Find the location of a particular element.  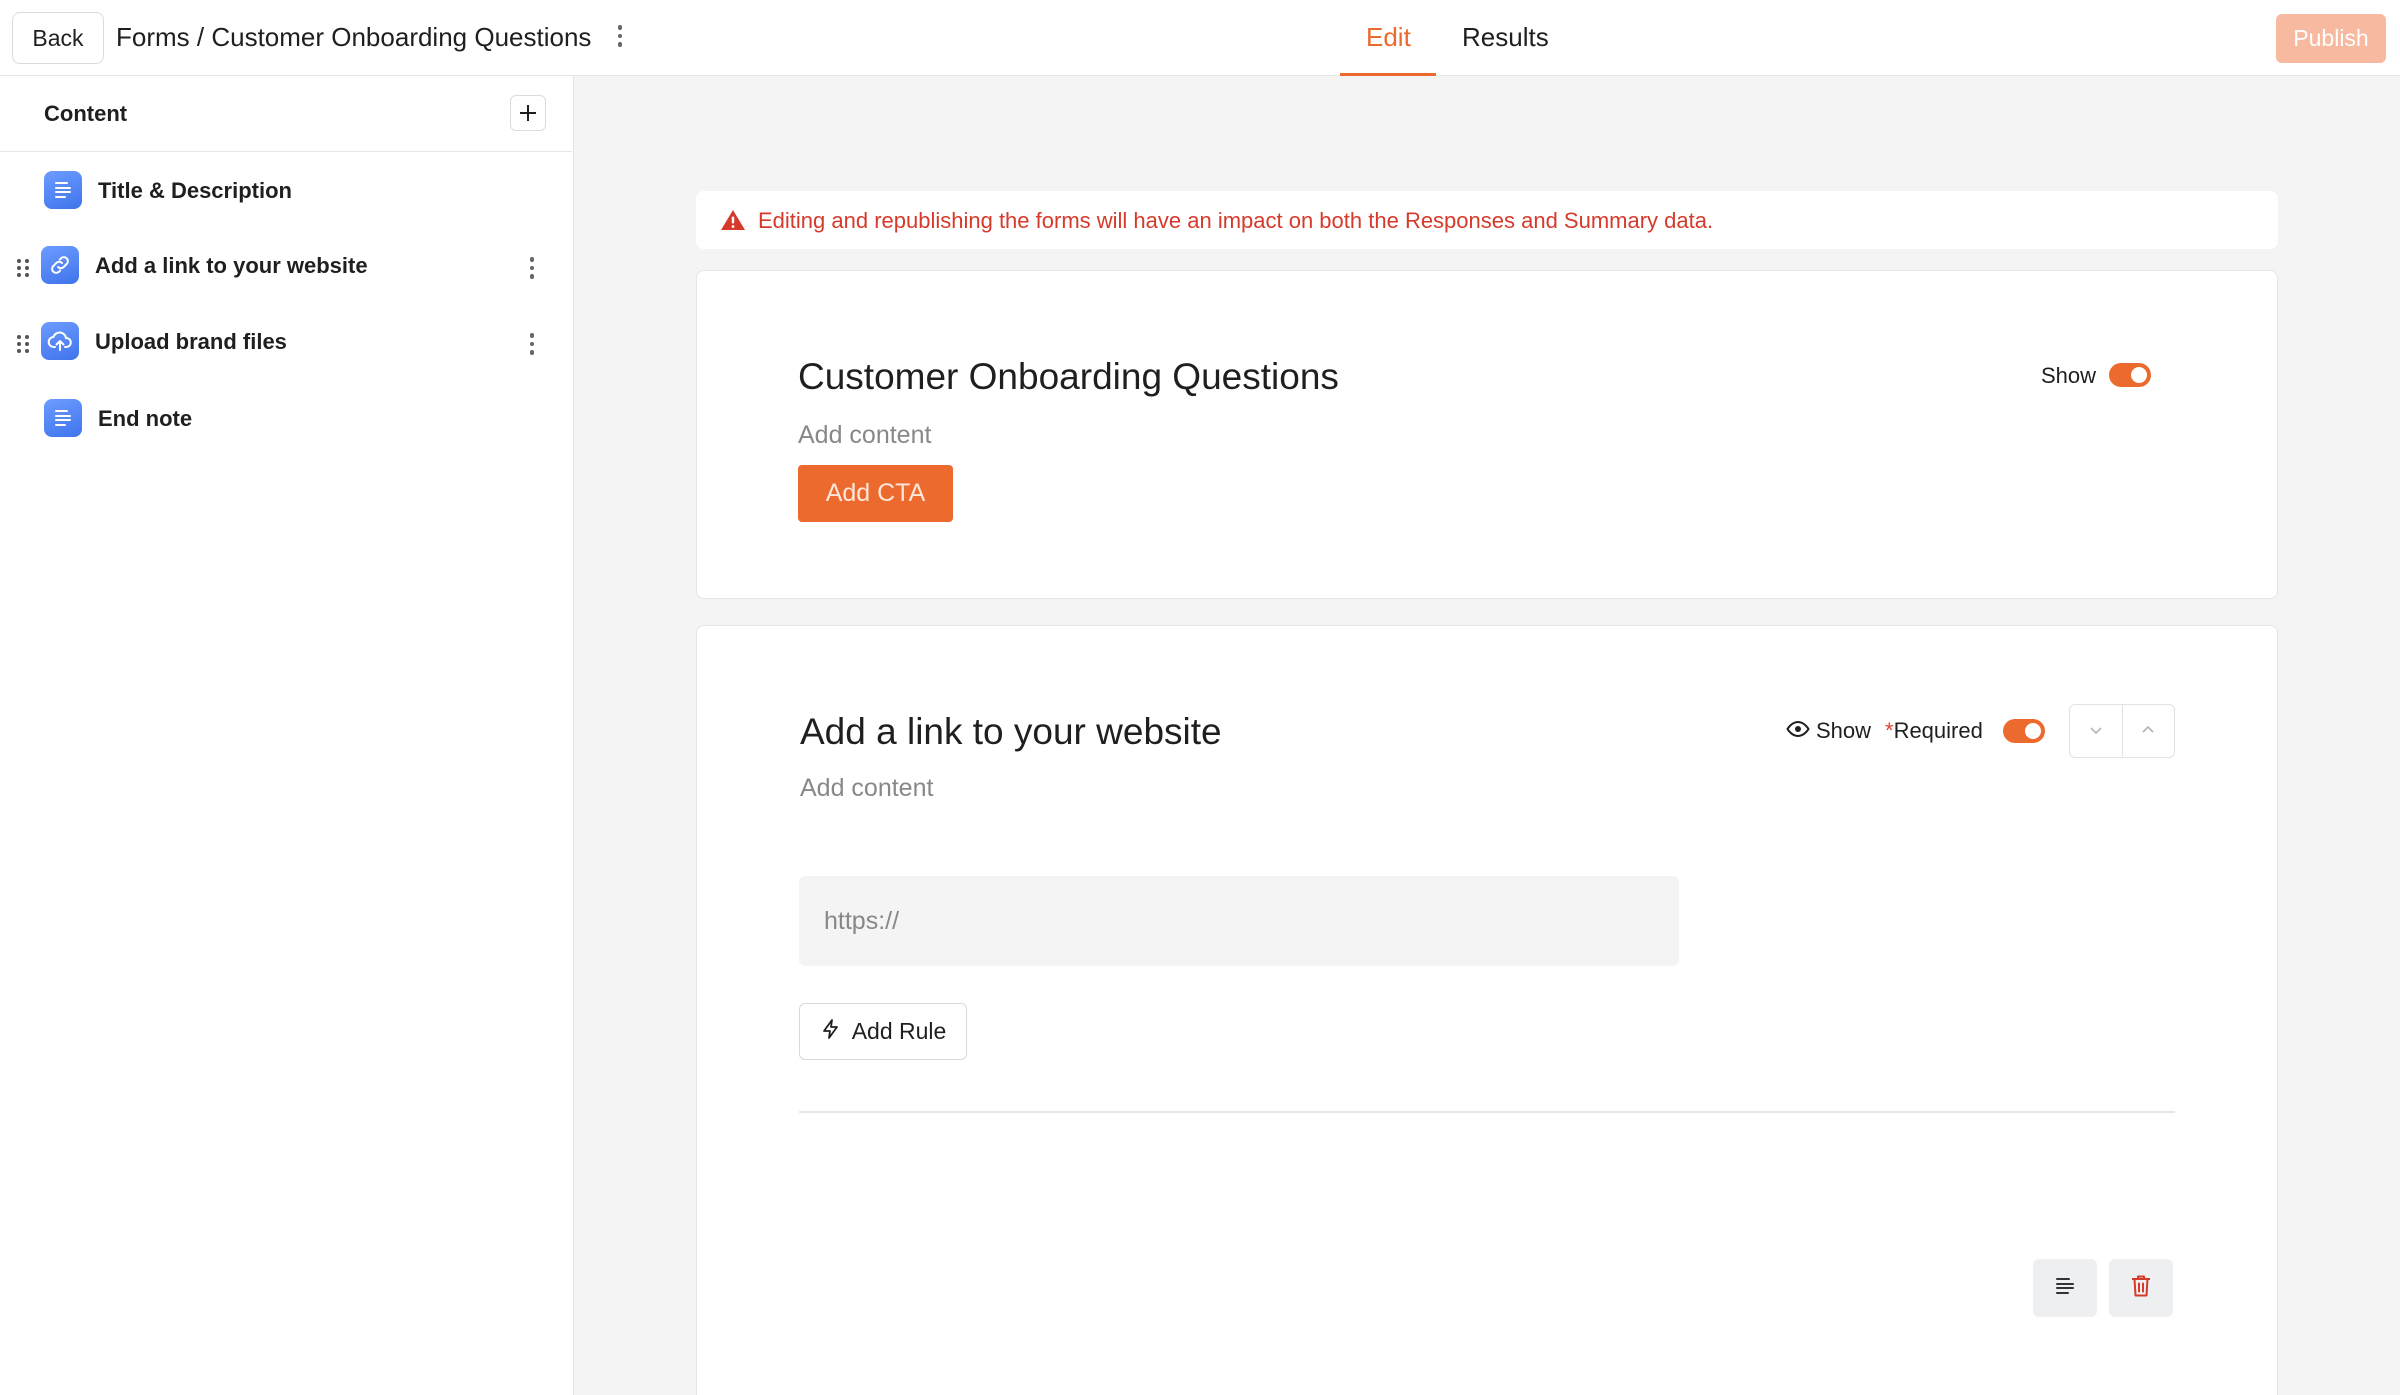

sidebar-item-label: Upload brand files is located at coordinates (191, 341).